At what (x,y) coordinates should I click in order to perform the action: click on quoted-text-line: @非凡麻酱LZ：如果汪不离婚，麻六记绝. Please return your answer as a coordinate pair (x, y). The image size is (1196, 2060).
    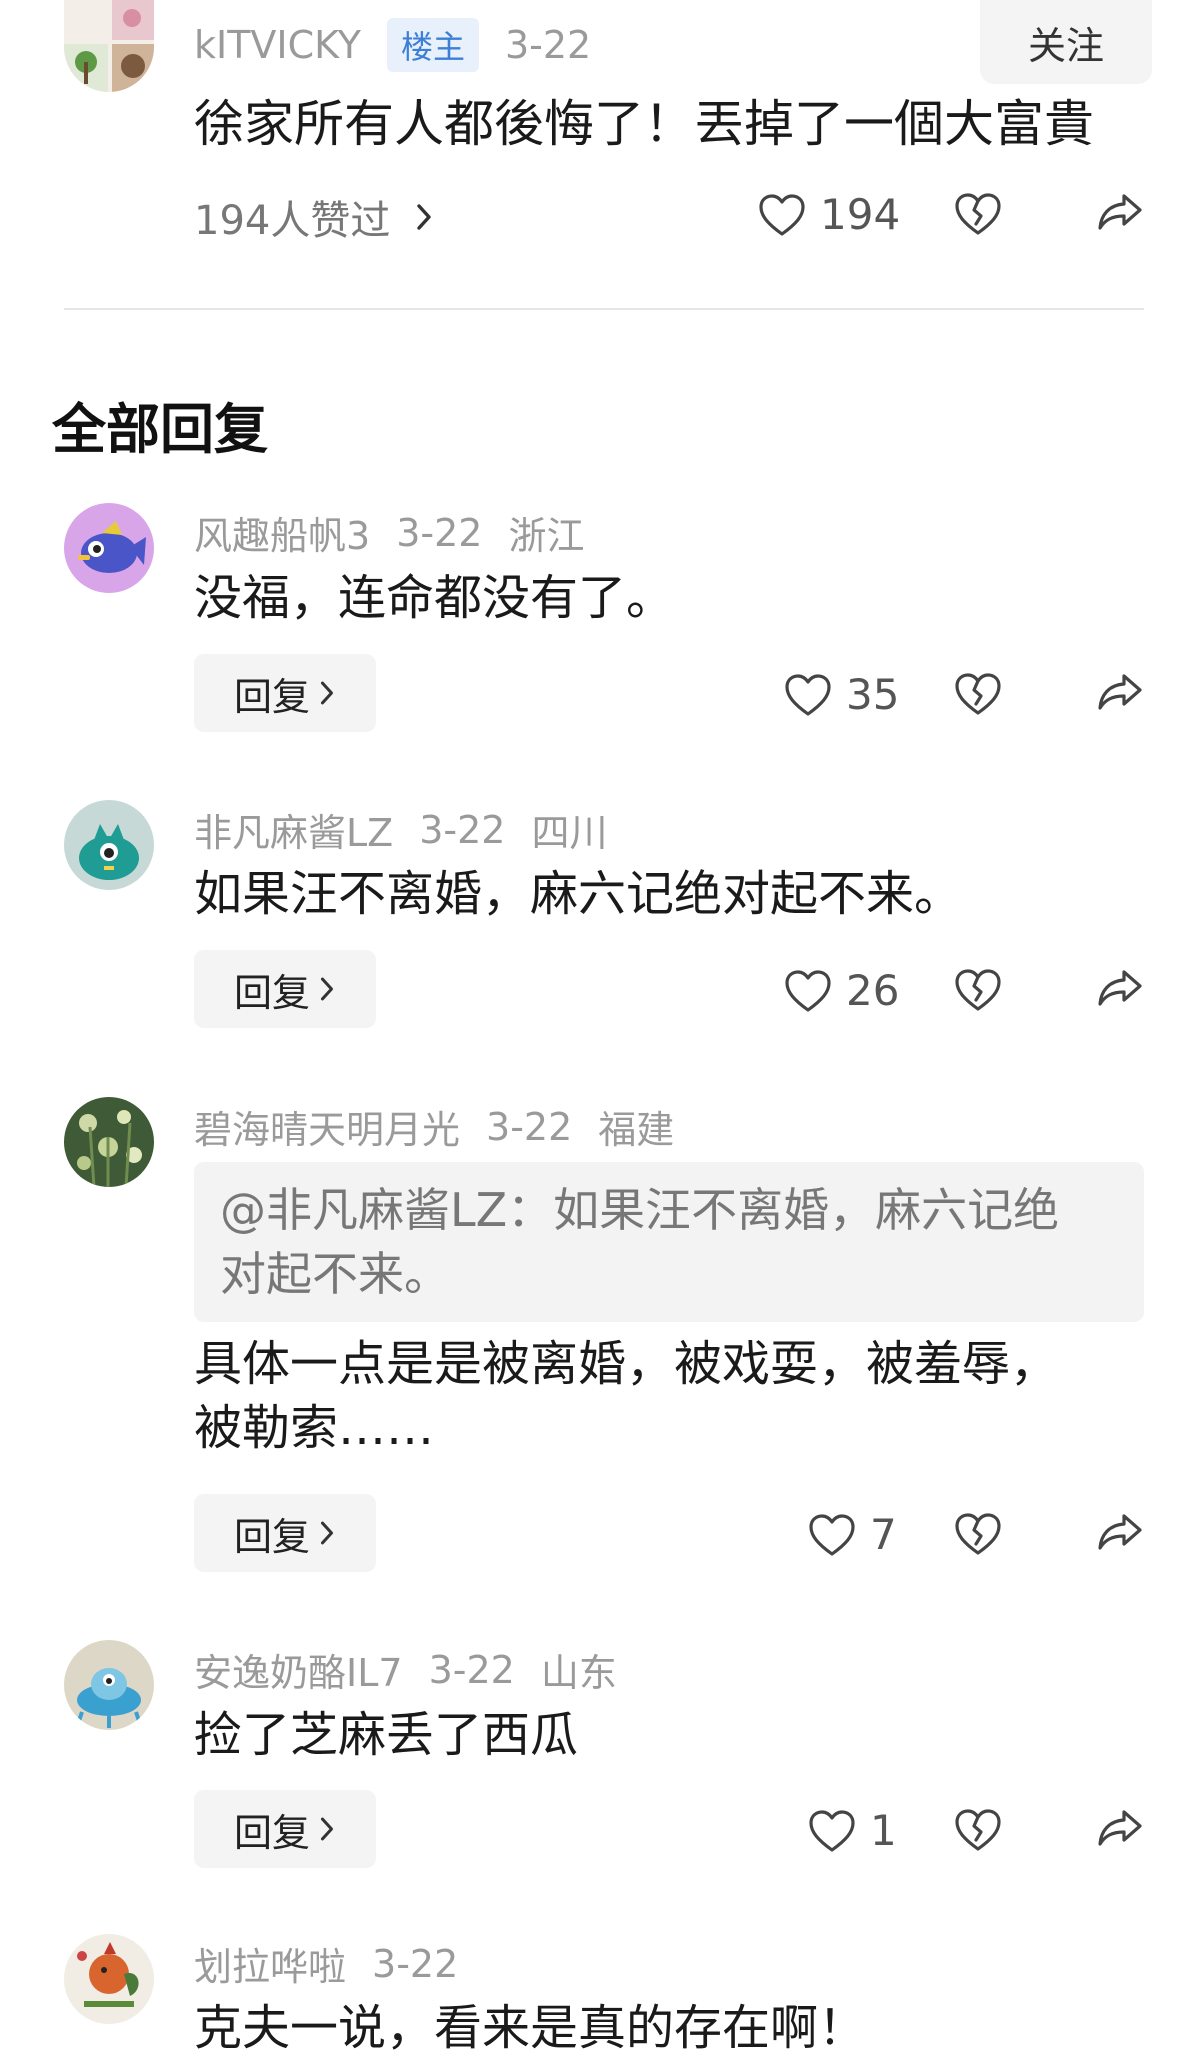
    Looking at the image, I should click on (640, 1210).